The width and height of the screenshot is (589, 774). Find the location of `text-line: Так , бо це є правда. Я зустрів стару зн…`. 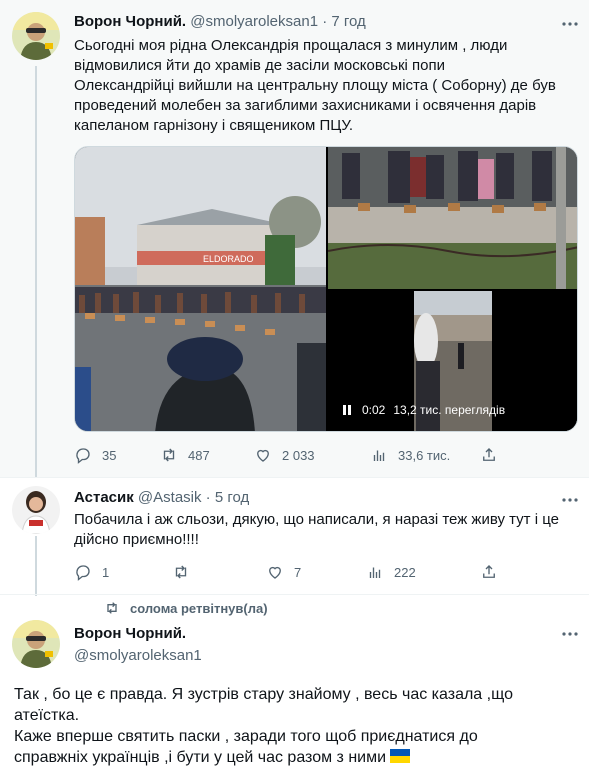

text-line: Так , бо це є правда. Я зустрів стару зн… is located at coordinates (263, 694).